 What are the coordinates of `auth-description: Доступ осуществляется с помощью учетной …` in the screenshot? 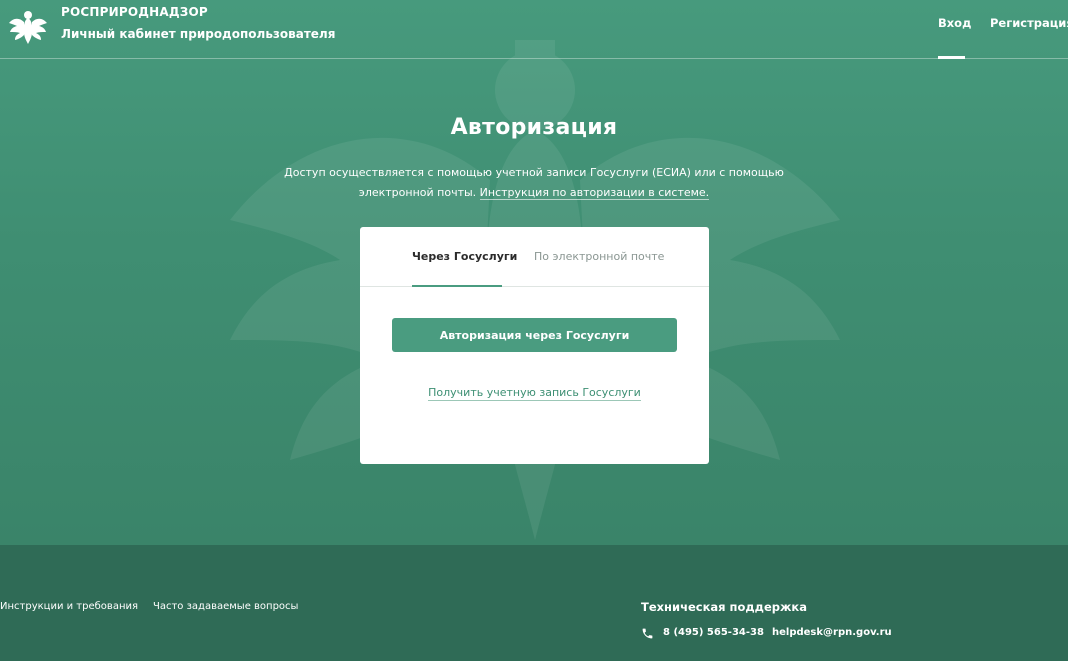 It's located at (534, 183).